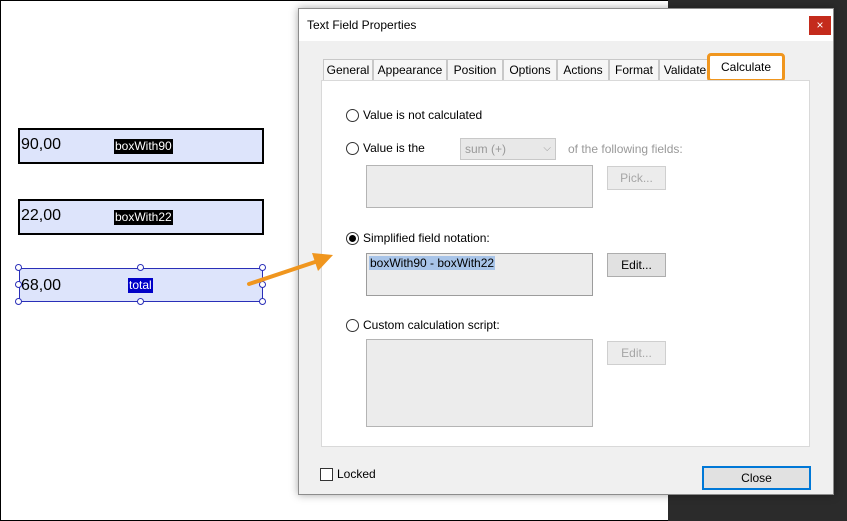  I want to click on field-value: 90,00, so click(41, 144).